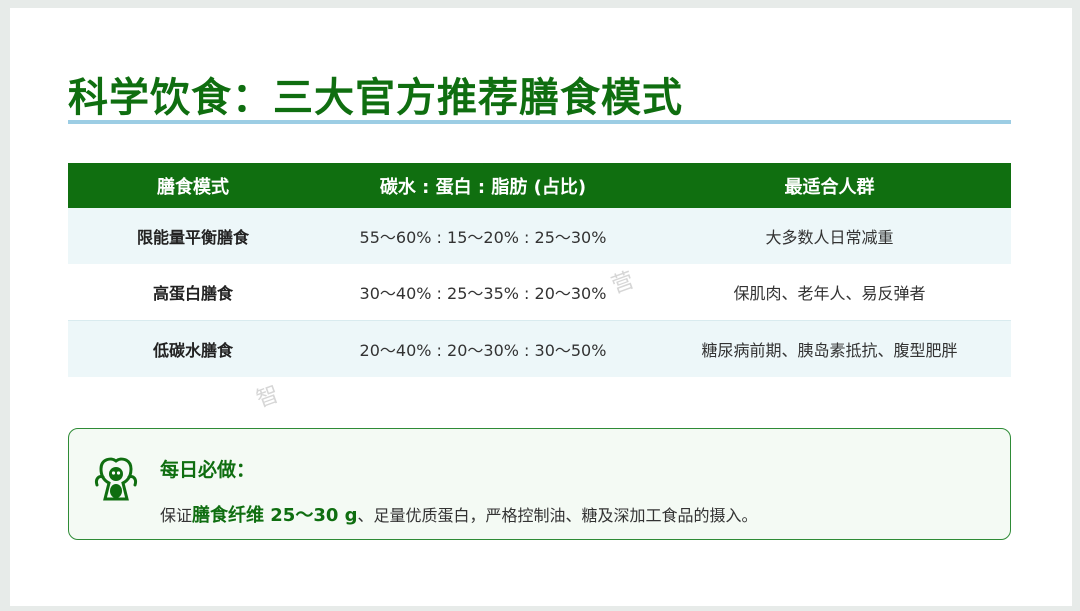 This screenshot has height=611, width=1080. Describe the element at coordinates (193, 348) in the screenshot. I see `cell-mode: 低碳水膳食` at that location.